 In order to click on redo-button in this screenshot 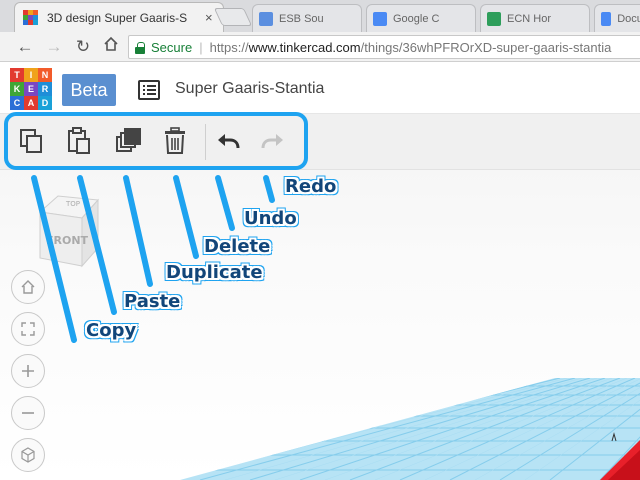, I will do `click(273, 141)`.